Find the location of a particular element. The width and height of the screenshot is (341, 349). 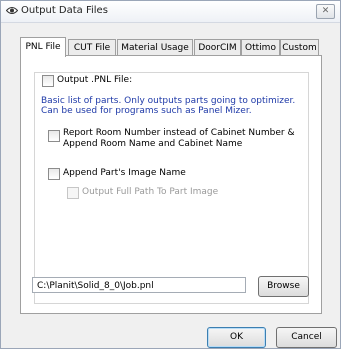

room-number-checkbox is located at coordinates (54, 136).